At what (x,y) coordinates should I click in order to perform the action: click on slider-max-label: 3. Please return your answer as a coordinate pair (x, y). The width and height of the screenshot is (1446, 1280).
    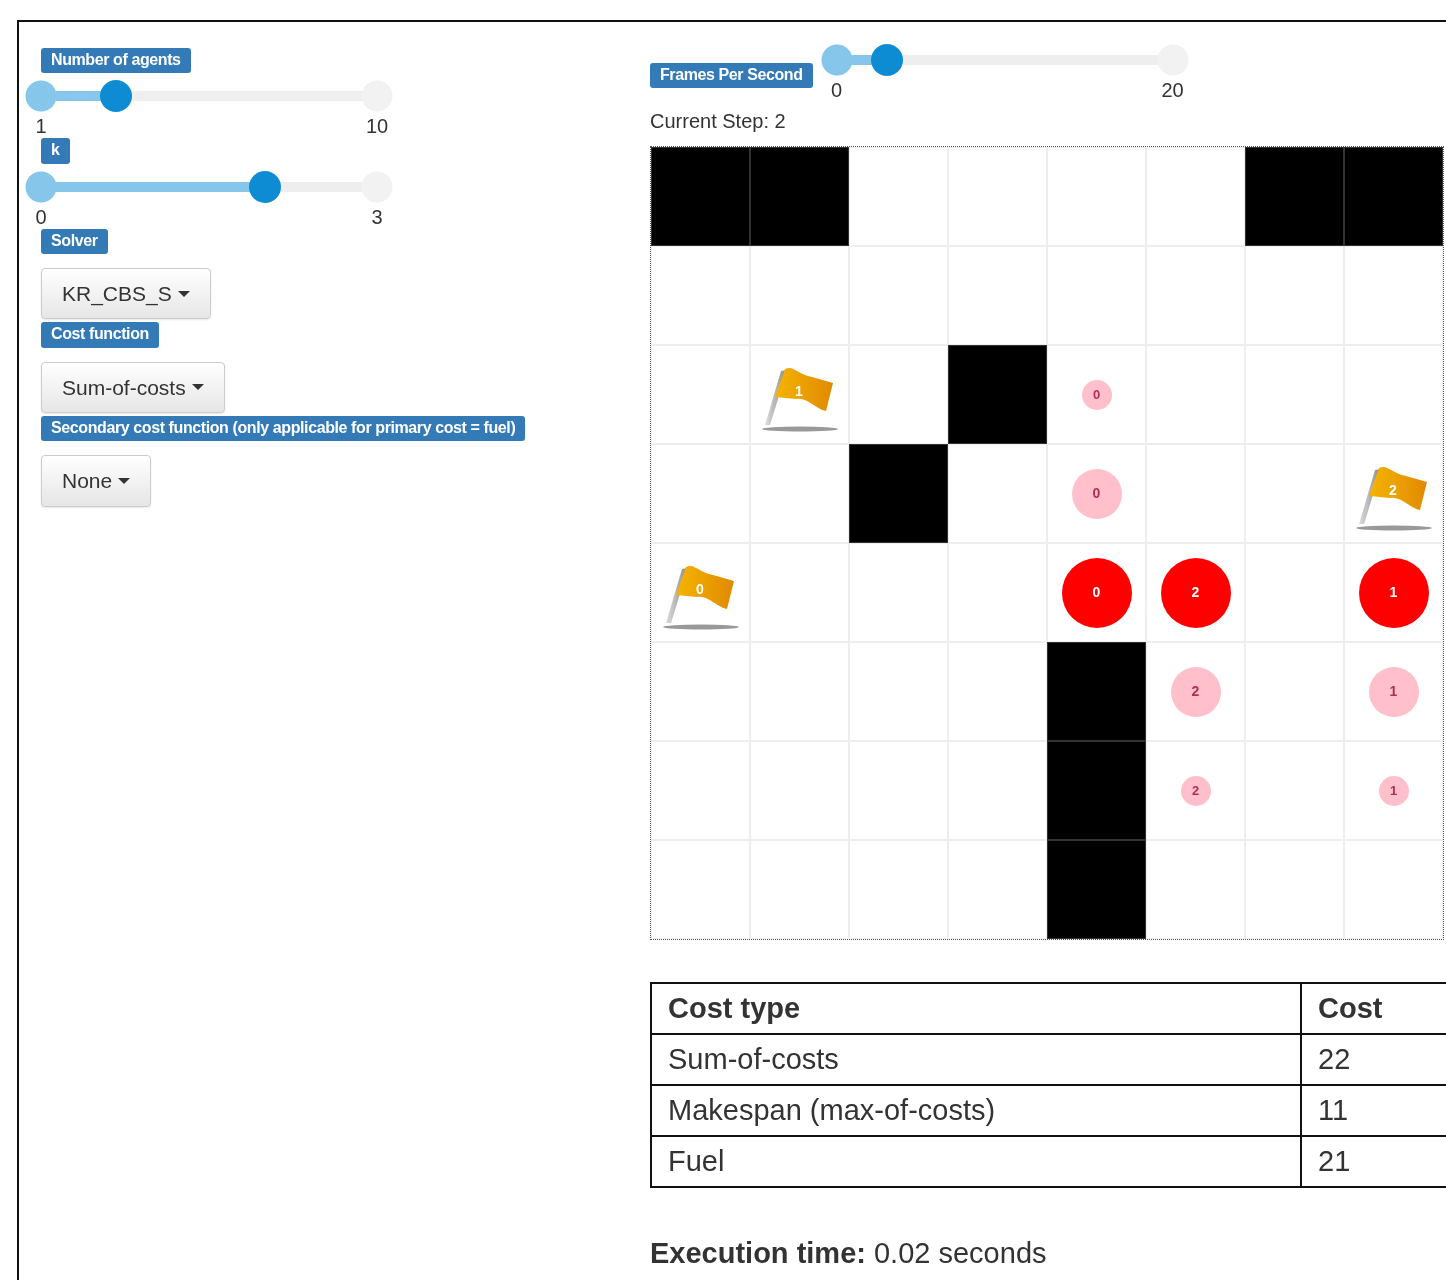
    Looking at the image, I should click on (377, 216).